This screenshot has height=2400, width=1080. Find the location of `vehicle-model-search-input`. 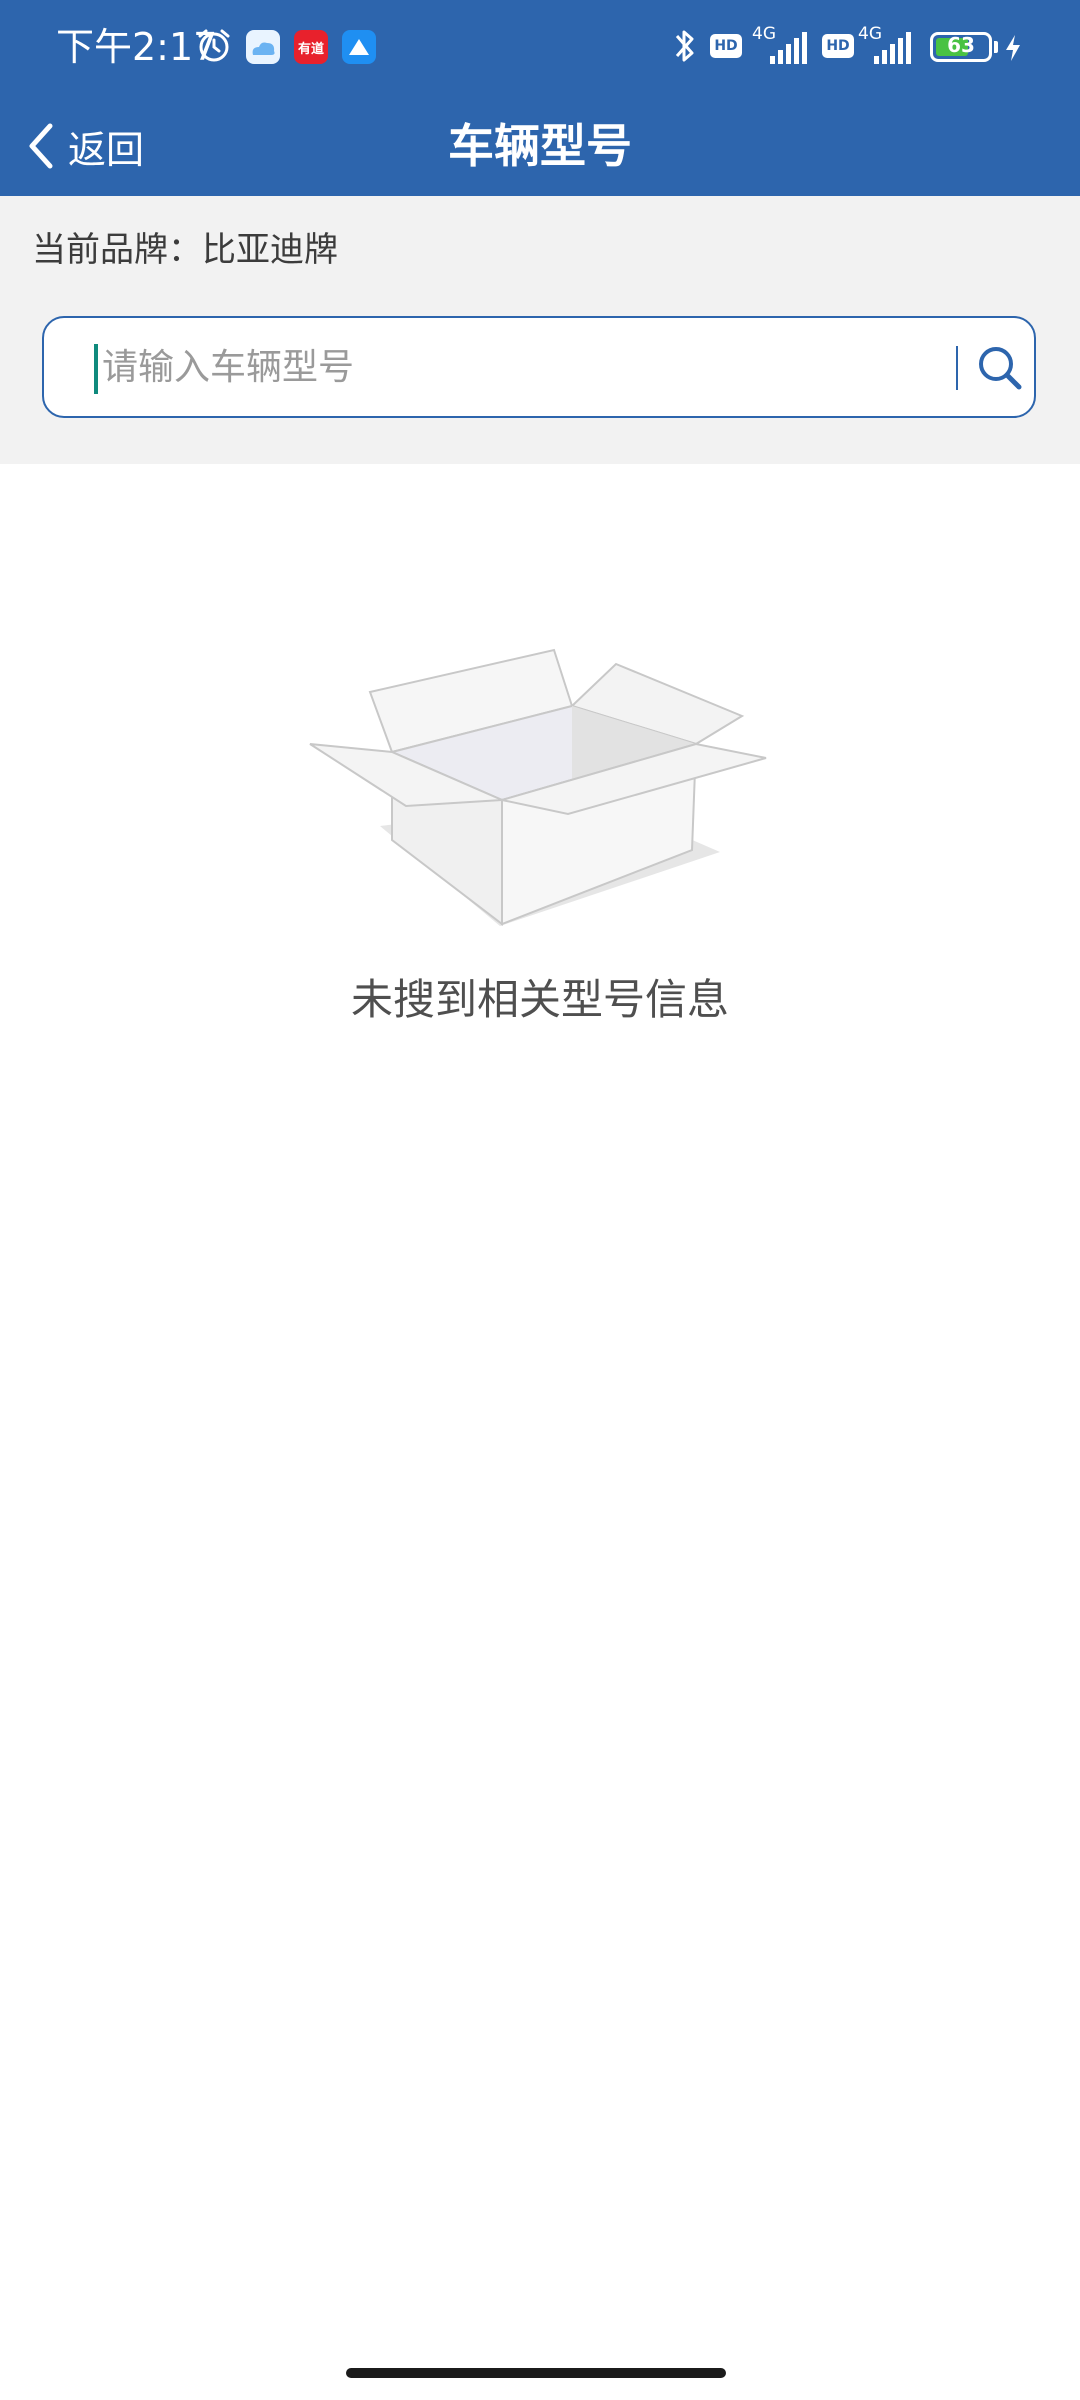

vehicle-model-search-input is located at coordinates (530, 367).